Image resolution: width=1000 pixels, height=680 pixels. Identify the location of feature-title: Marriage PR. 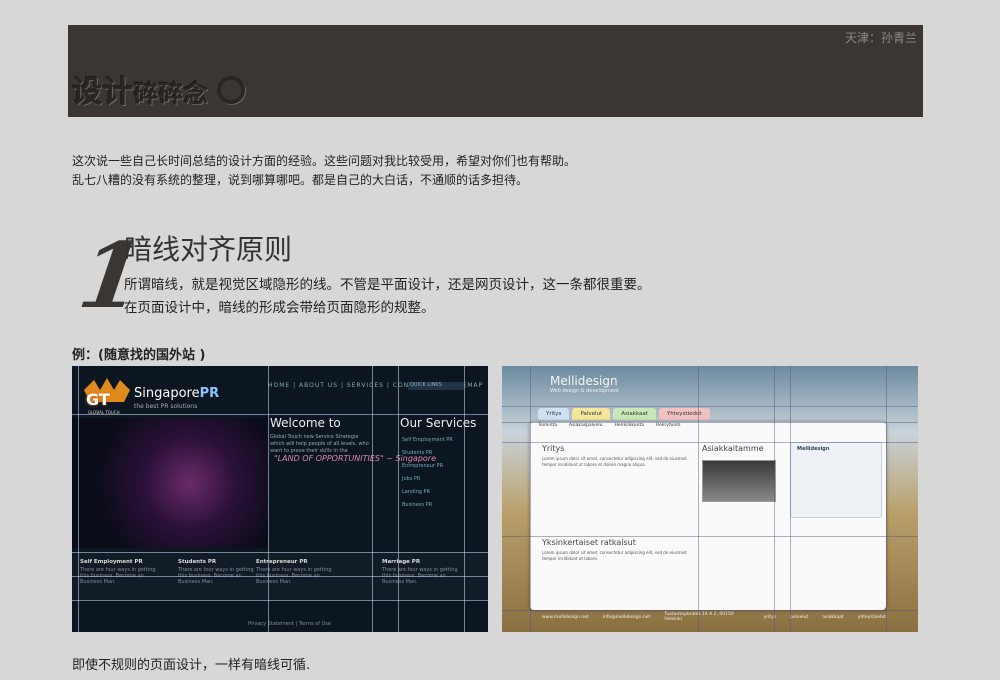
(401, 562).